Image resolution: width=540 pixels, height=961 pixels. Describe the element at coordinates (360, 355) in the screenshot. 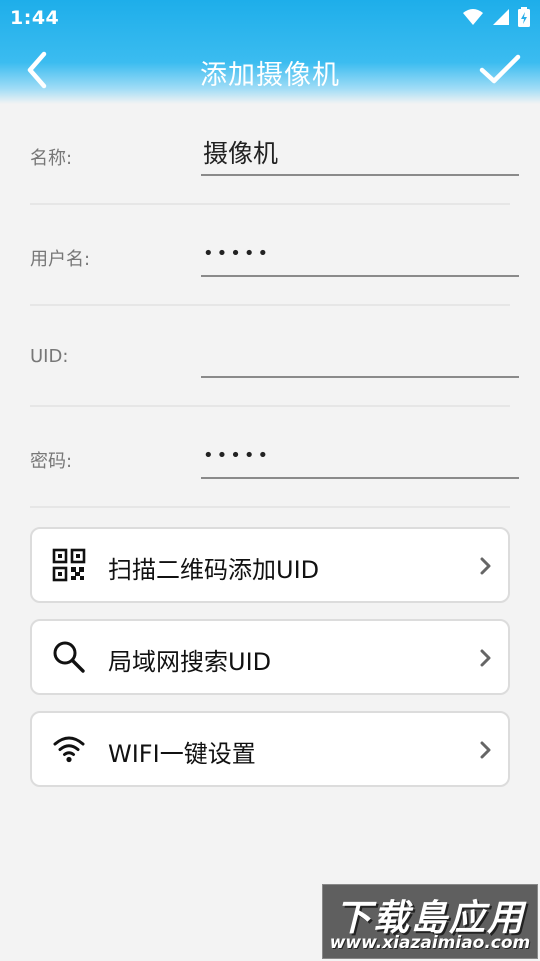

I see `uid-input` at that location.